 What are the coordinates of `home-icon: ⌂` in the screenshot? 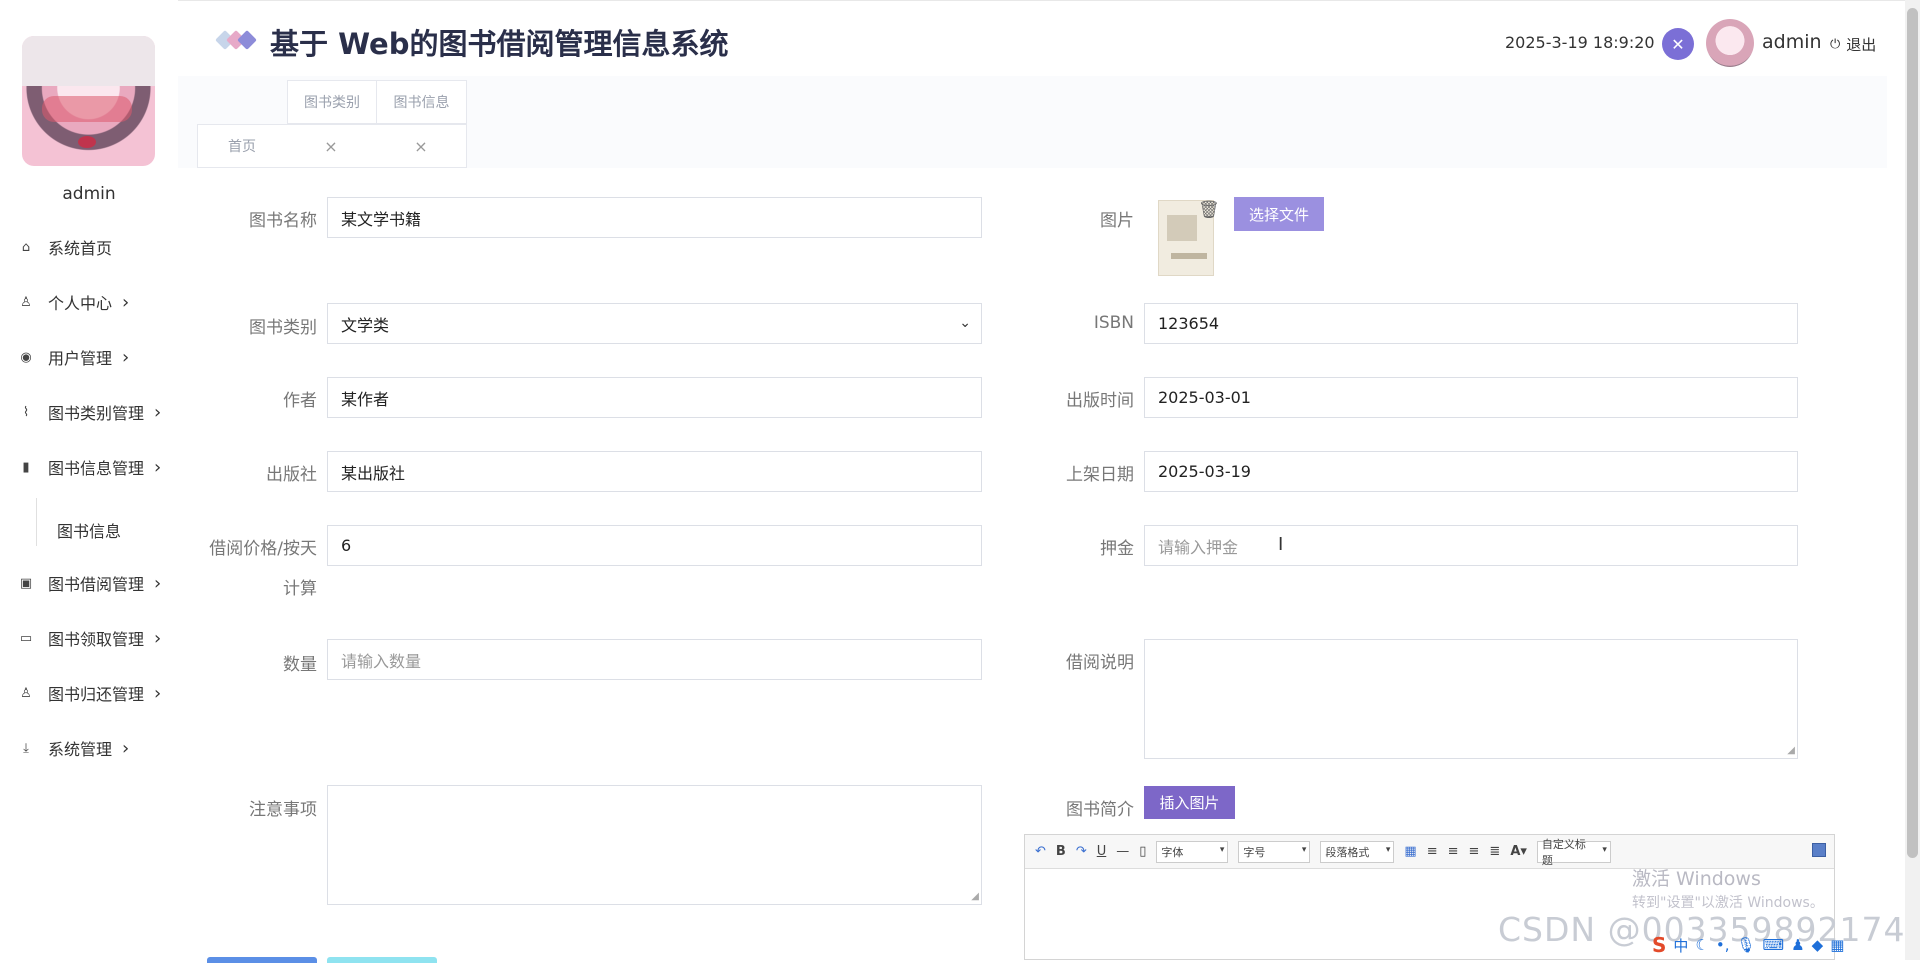 It's located at (26, 247).